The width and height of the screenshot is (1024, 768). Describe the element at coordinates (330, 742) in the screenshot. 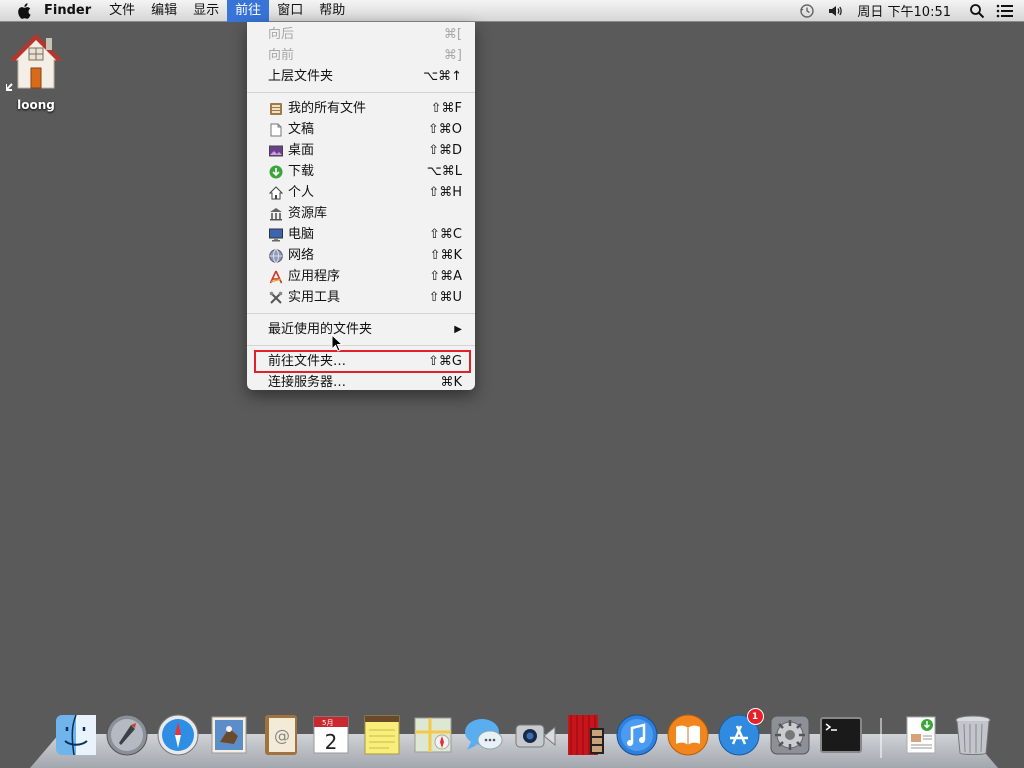

I see `calendar-day-text: 2` at that location.